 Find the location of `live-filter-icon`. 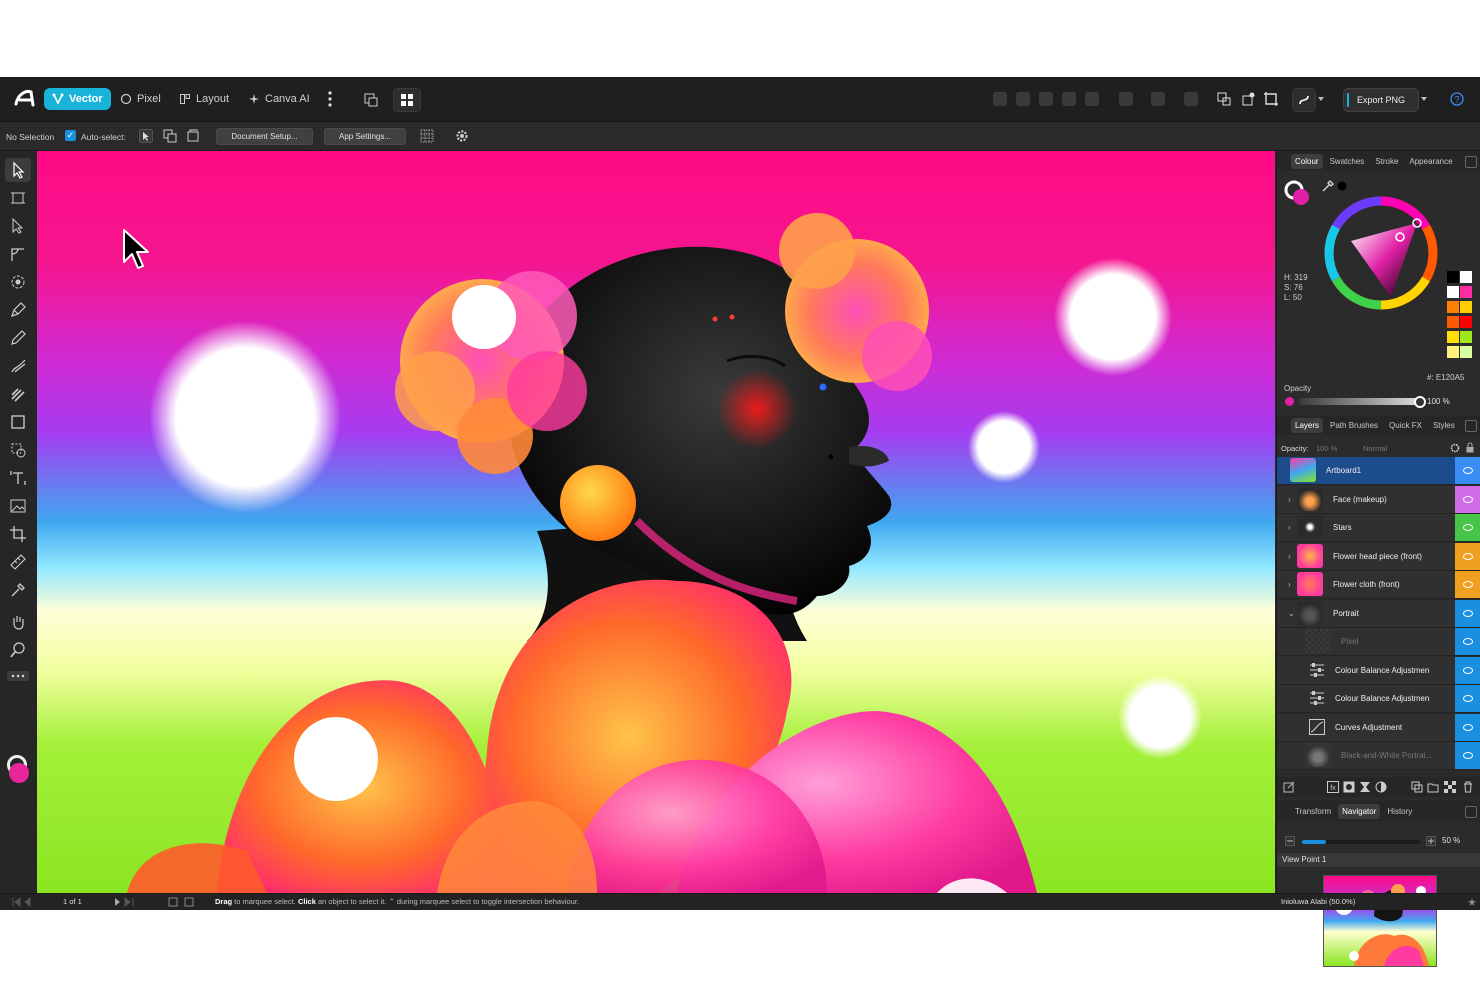

live-filter-icon is located at coordinates (1381, 787).